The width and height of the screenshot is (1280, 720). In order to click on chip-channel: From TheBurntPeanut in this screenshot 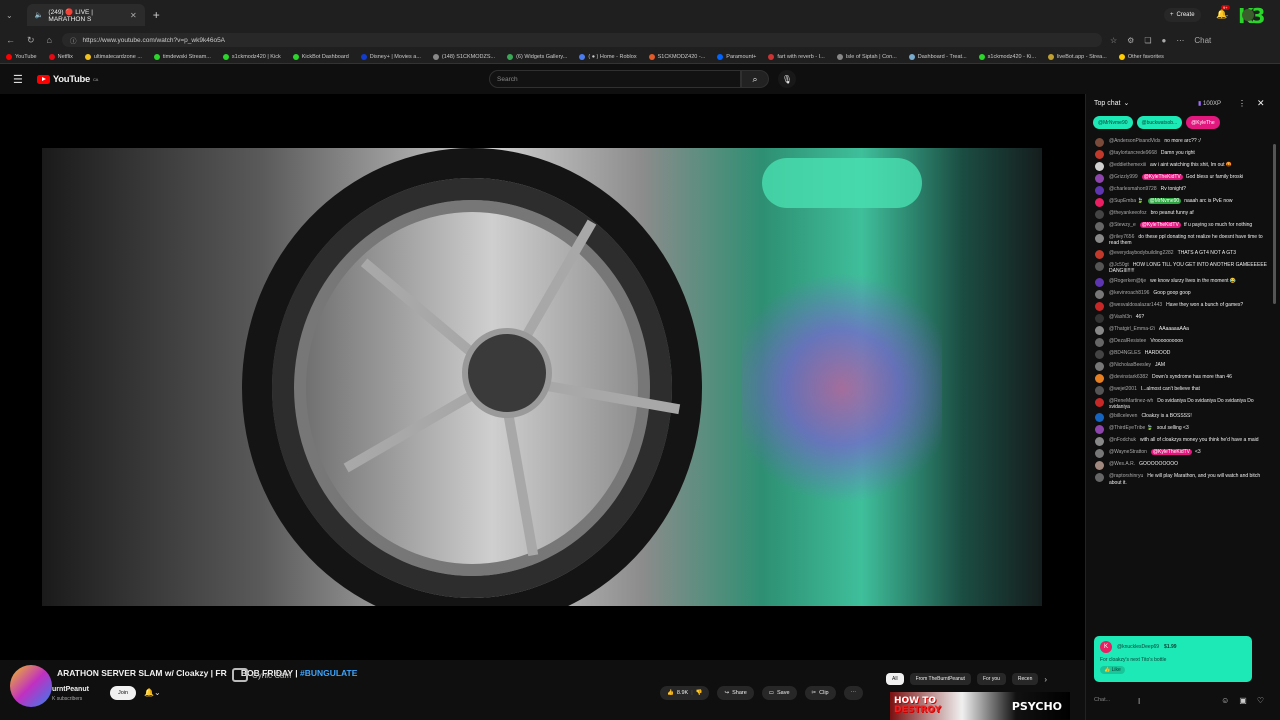, I will do `click(940, 679)`.